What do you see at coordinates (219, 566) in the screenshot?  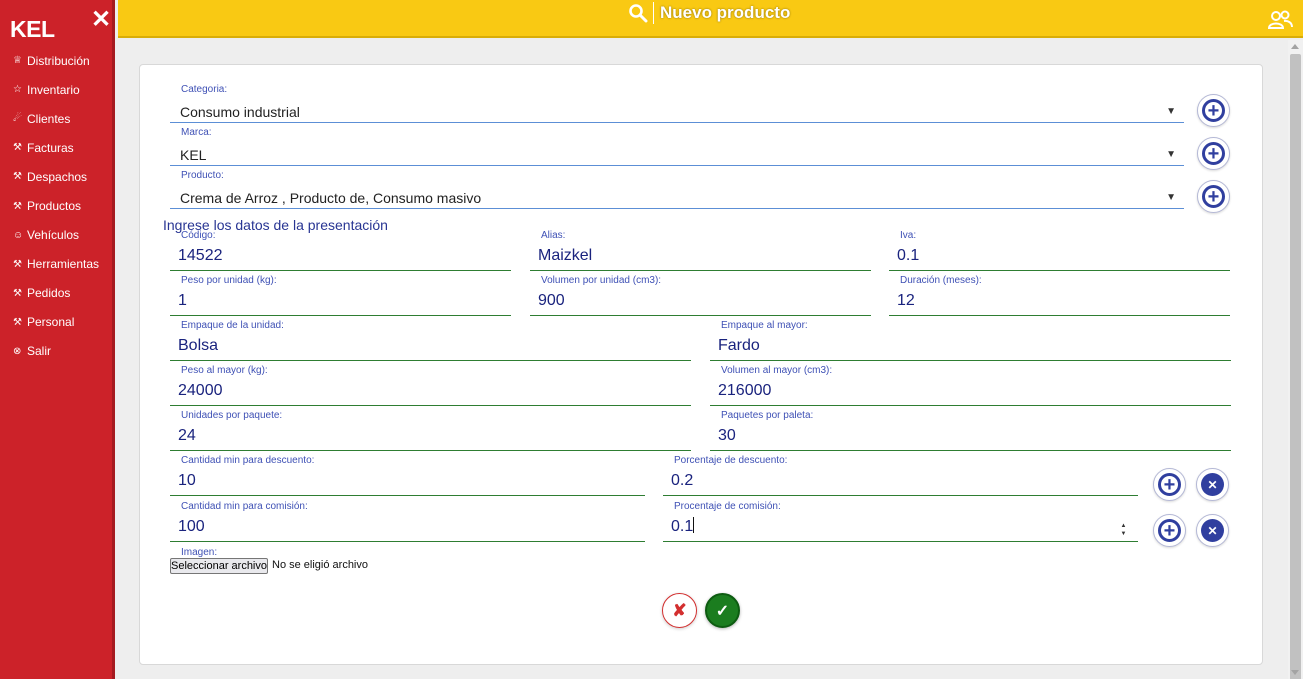 I see `select-file-button: Seleccionar archivo` at bounding box center [219, 566].